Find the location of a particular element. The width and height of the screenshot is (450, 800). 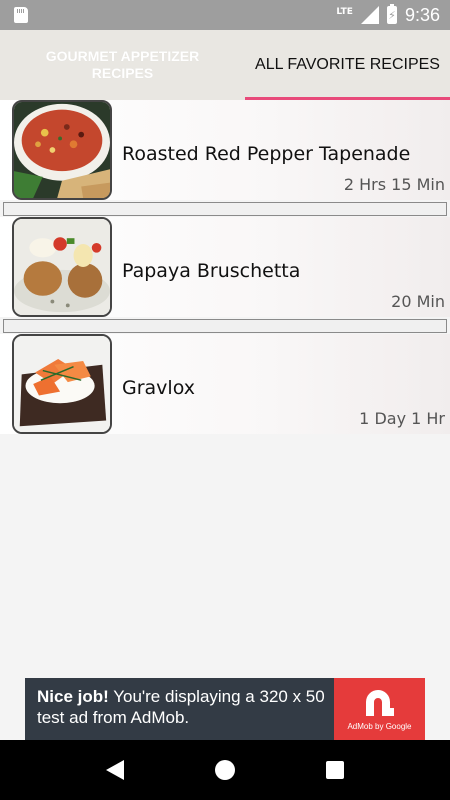

tab-all-favorite-recipes: ALL FAVORITE RECIPES is located at coordinates (347, 65).